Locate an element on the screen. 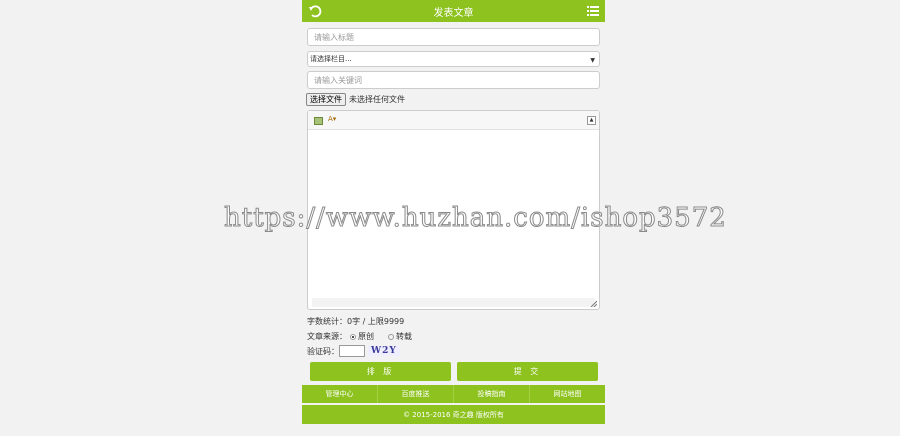  word-count: 字数统计：0字 / 上限9999 is located at coordinates (356, 321).